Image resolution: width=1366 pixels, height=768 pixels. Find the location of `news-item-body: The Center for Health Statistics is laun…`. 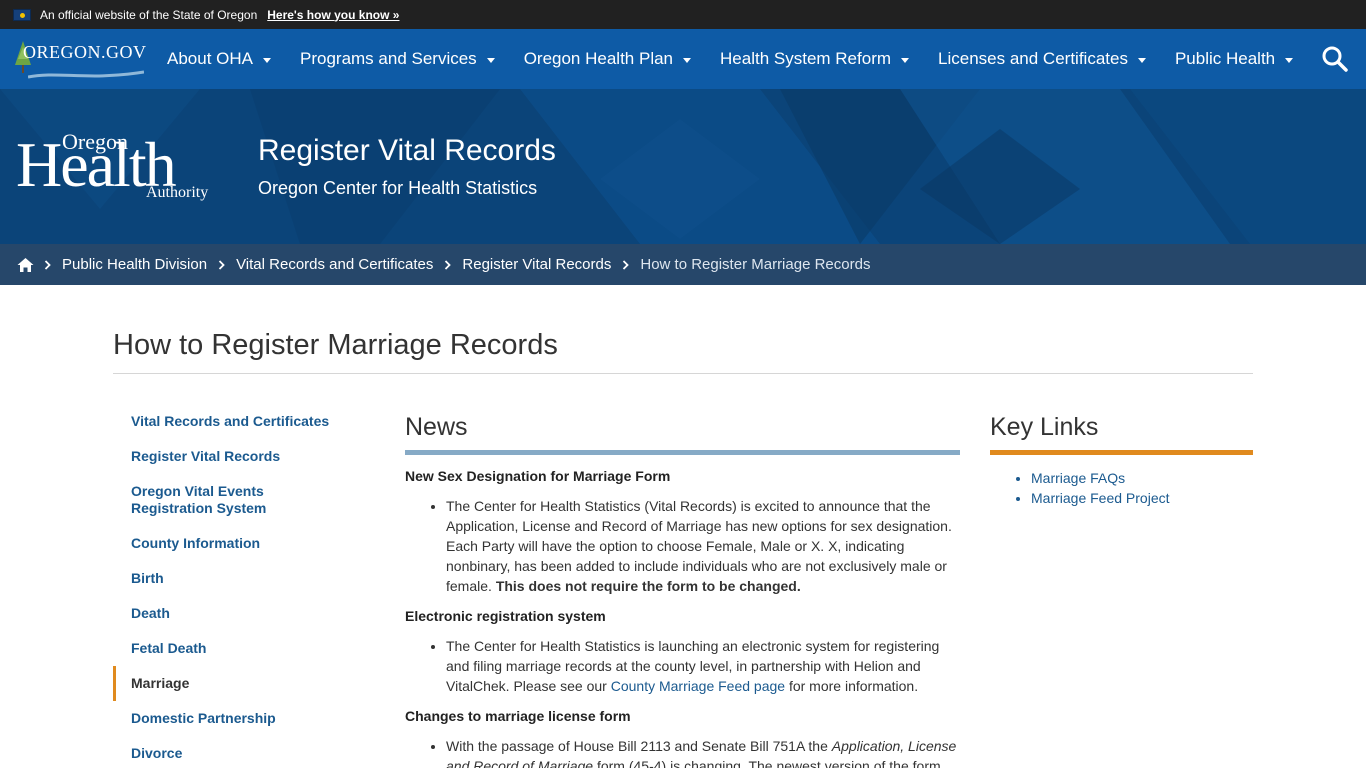

news-item-body: The Center for Health Statistics is laun… is located at coordinates (703, 666).